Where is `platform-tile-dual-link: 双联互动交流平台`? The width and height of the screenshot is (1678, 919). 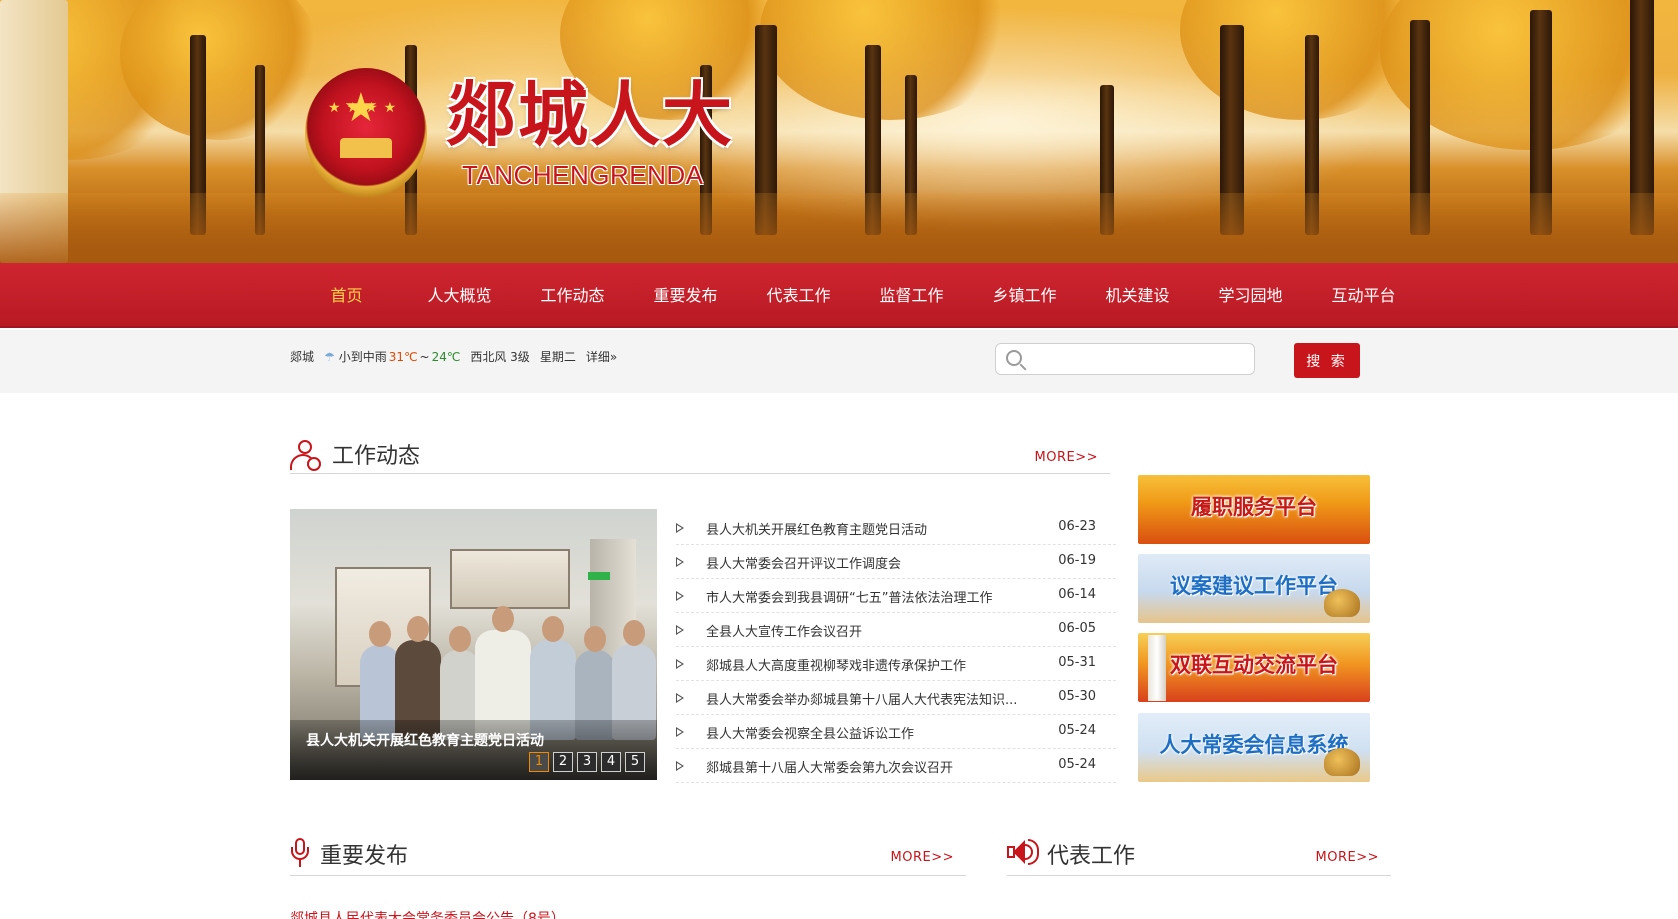
platform-tile-dual-link: 双联互动交流平台 is located at coordinates (1254, 667).